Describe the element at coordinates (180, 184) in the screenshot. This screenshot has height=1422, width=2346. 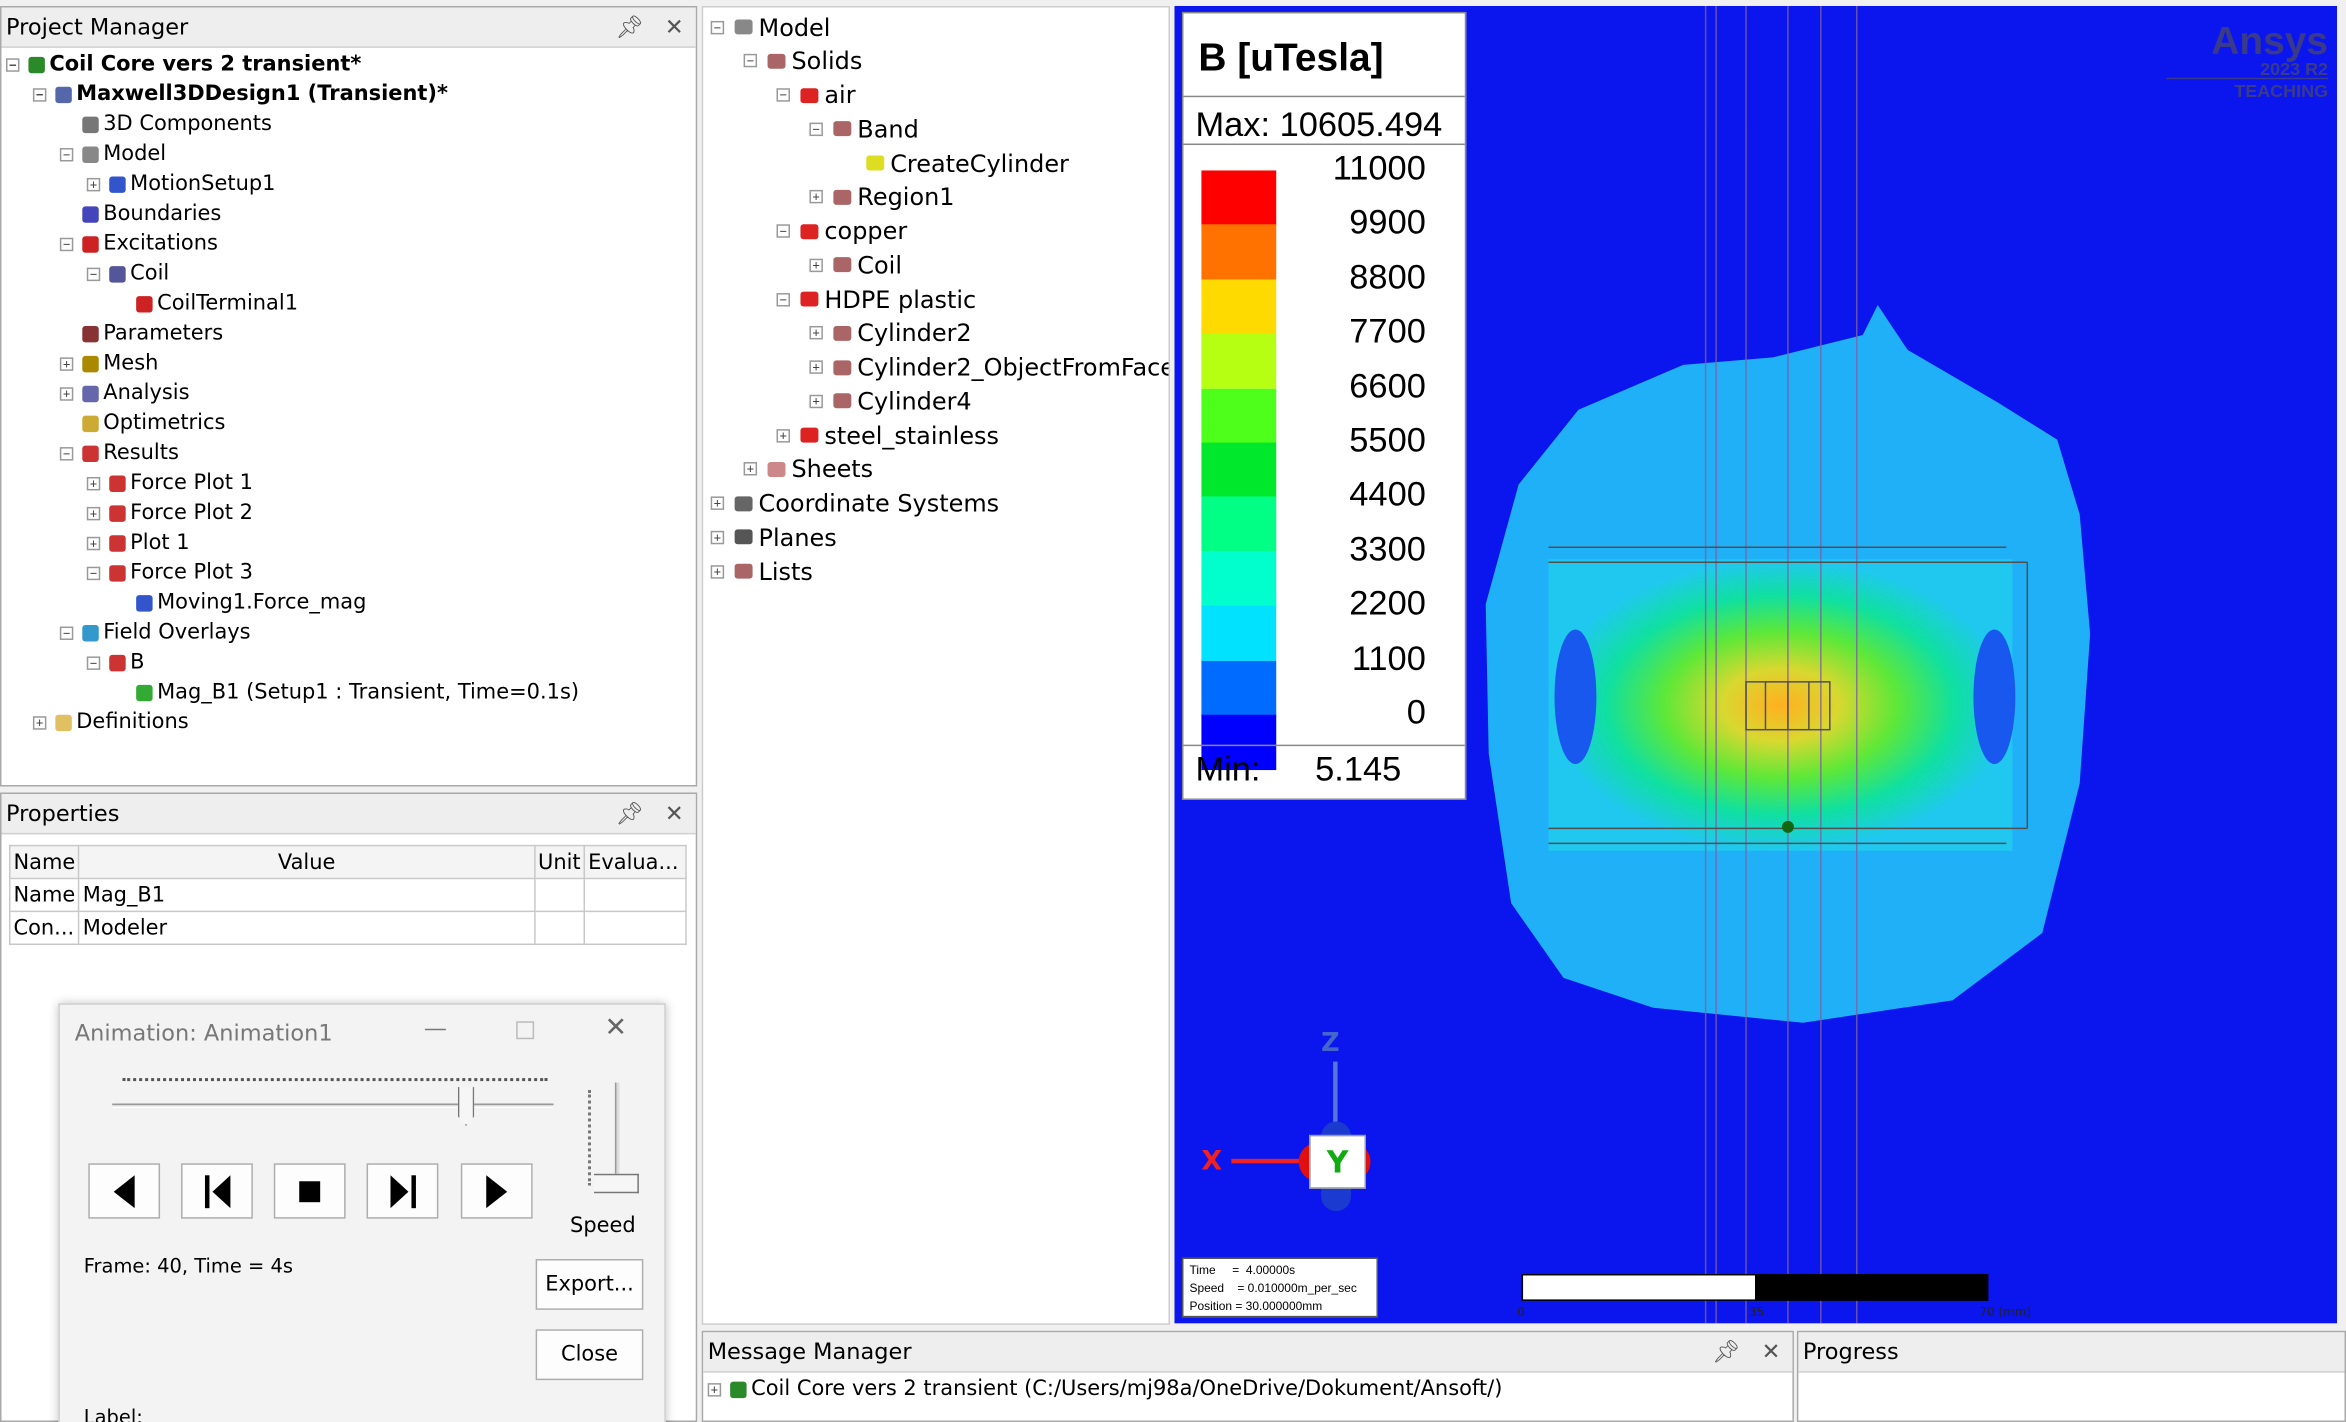
I see `tree-item: + MotionSetup1` at that location.